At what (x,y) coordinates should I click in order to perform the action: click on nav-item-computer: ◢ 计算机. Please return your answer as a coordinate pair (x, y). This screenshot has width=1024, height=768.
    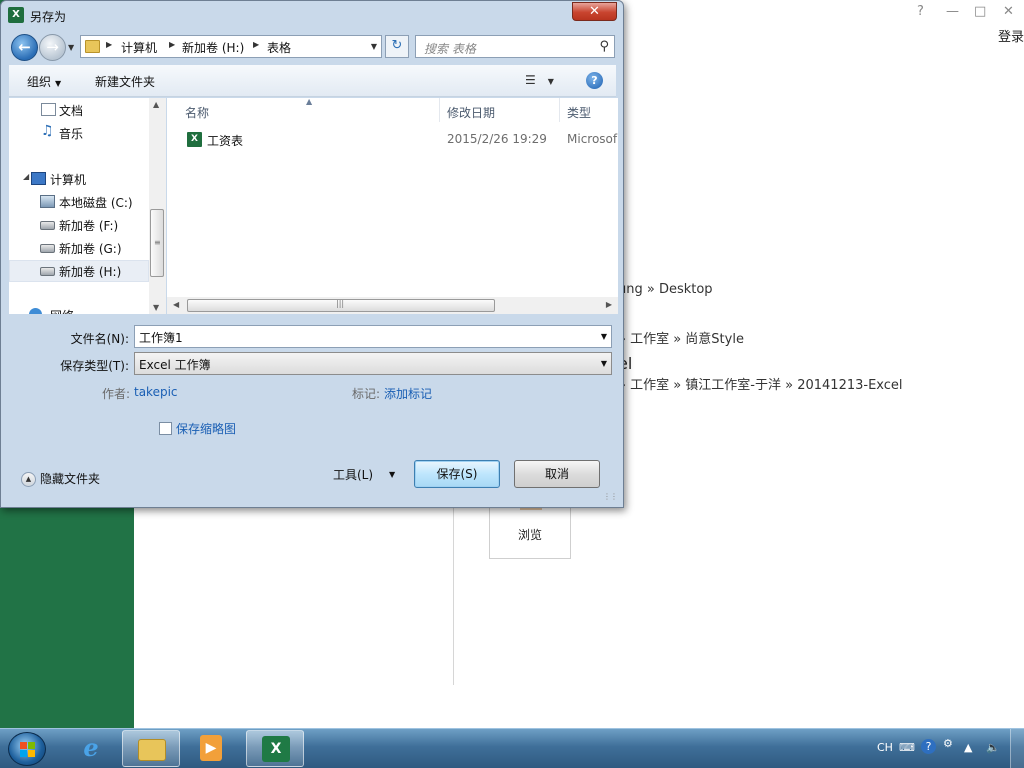
    Looking at the image, I should click on (79, 179).